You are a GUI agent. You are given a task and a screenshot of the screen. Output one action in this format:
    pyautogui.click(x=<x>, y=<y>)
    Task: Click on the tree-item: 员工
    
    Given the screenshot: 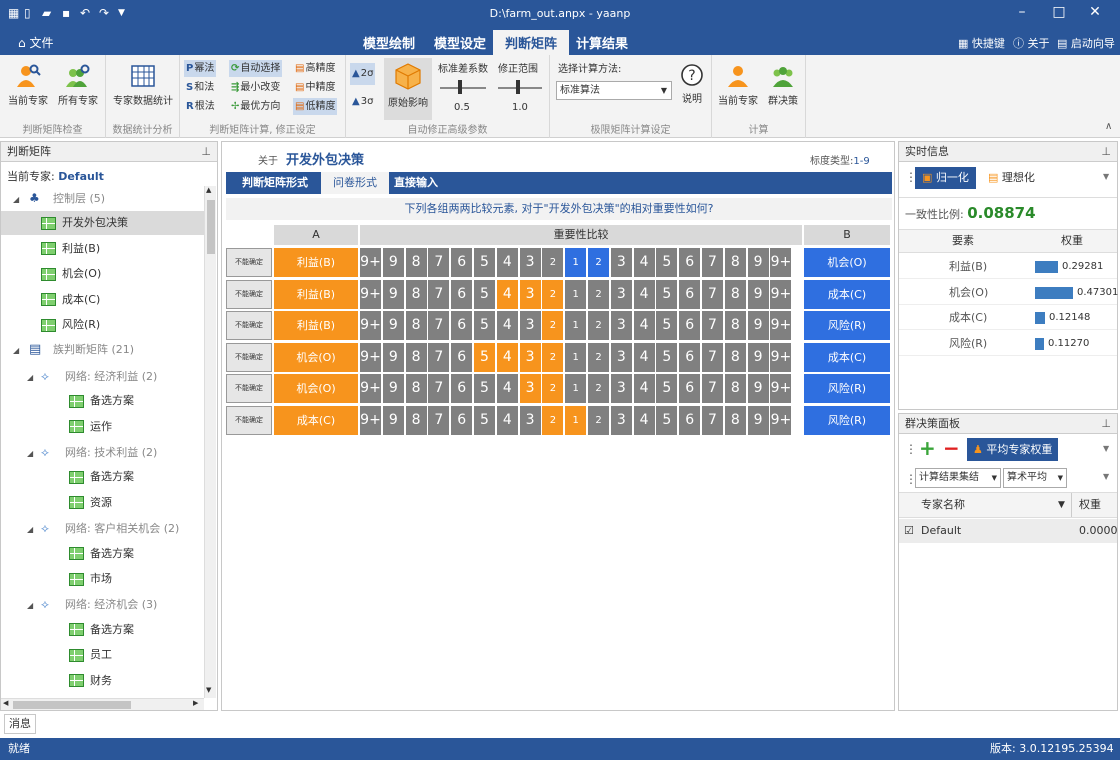 What is the action you would take?
    pyautogui.click(x=102, y=655)
    